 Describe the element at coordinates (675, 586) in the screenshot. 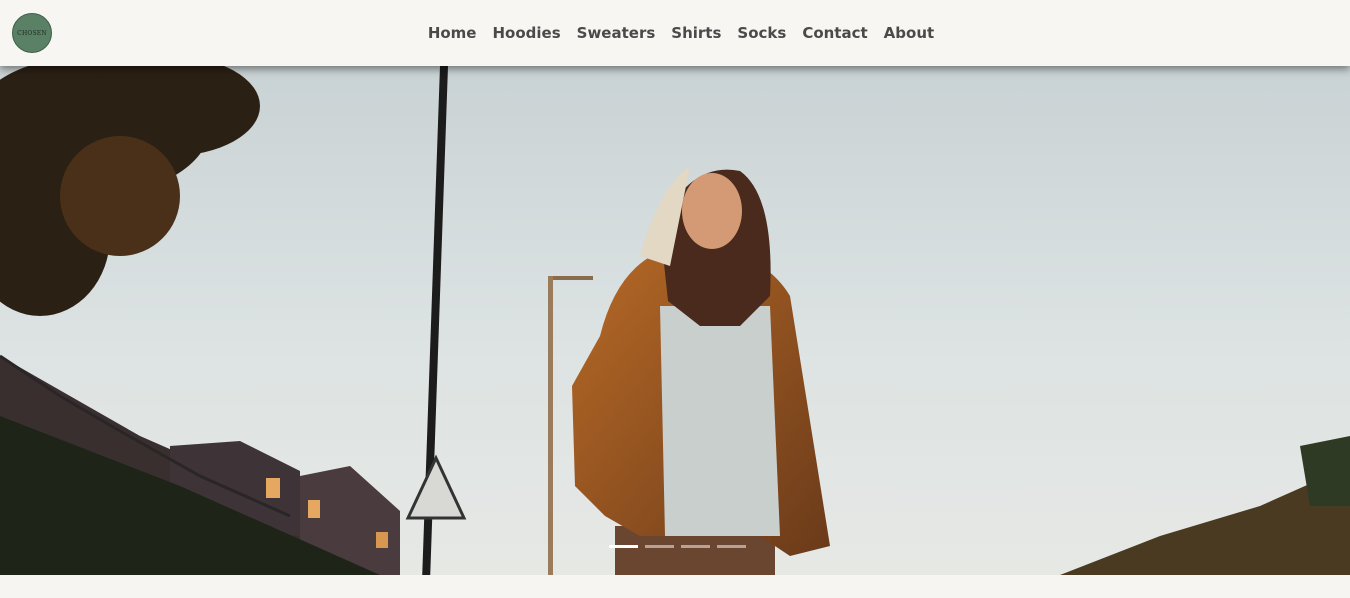

I see `page-content-start` at that location.